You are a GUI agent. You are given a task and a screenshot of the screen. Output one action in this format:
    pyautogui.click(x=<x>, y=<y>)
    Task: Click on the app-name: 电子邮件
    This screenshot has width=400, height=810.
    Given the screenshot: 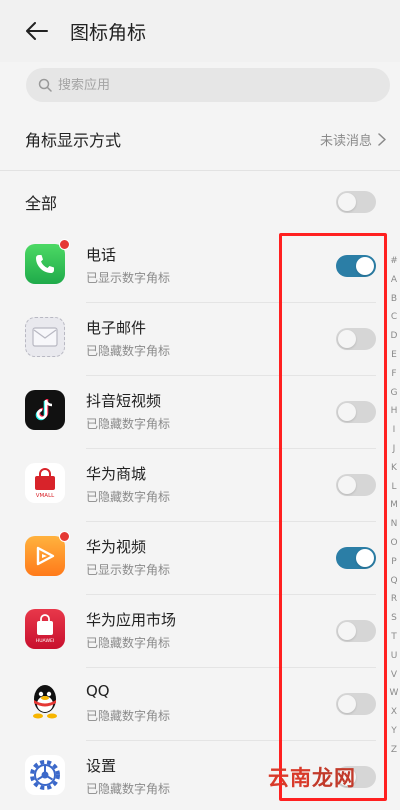 What is the action you would take?
    pyautogui.click(x=116, y=328)
    